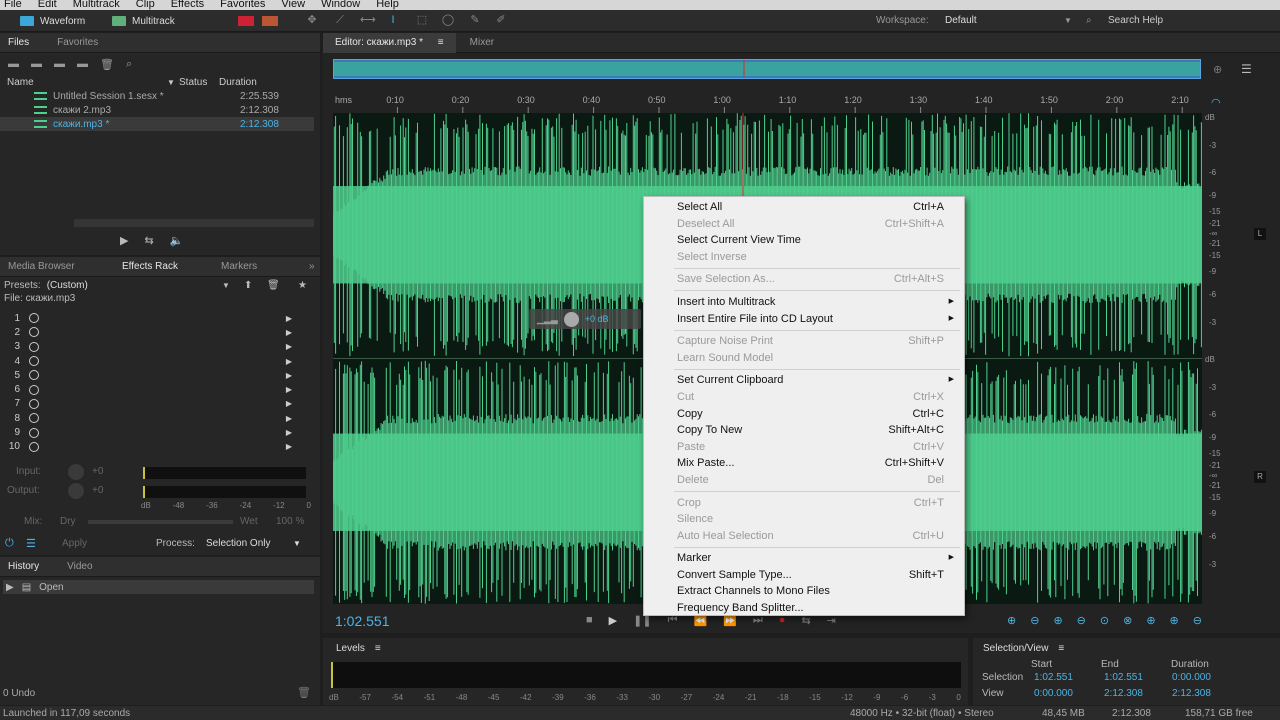  I want to click on time-selection-tool-icon: I, so click(393, 20).